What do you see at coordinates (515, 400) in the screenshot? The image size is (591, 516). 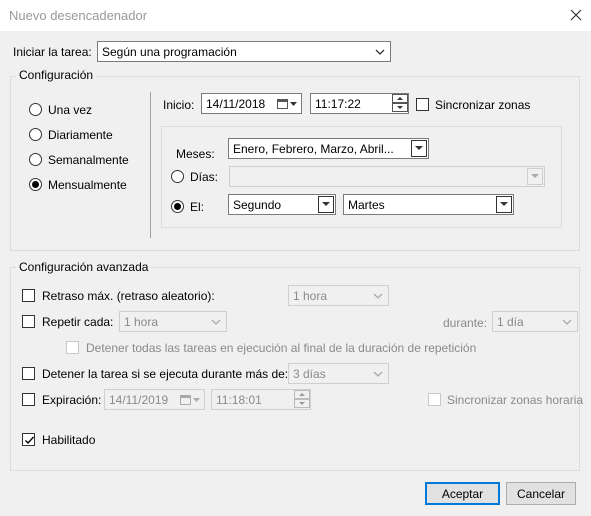 I see `expire-sync-label: Sincronizar zonas horaria` at bounding box center [515, 400].